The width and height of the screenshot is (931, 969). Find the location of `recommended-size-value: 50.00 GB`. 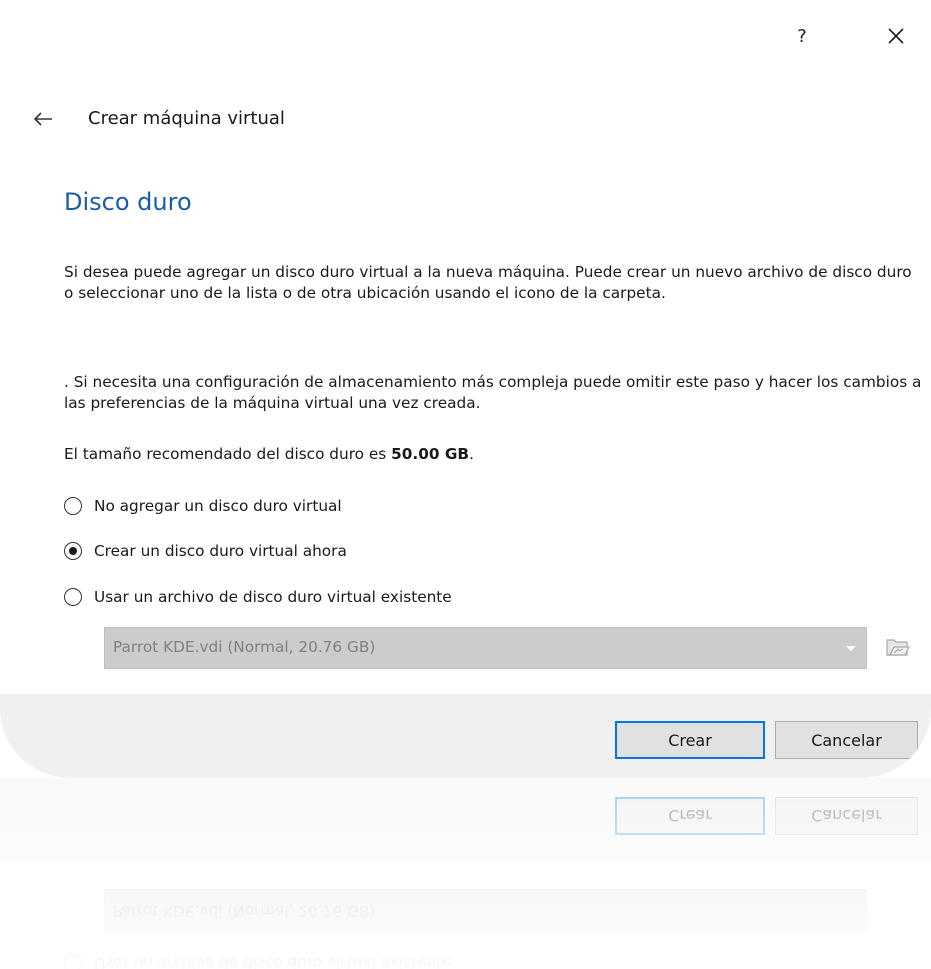

recommended-size-value: 50.00 GB is located at coordinates (430, 454).